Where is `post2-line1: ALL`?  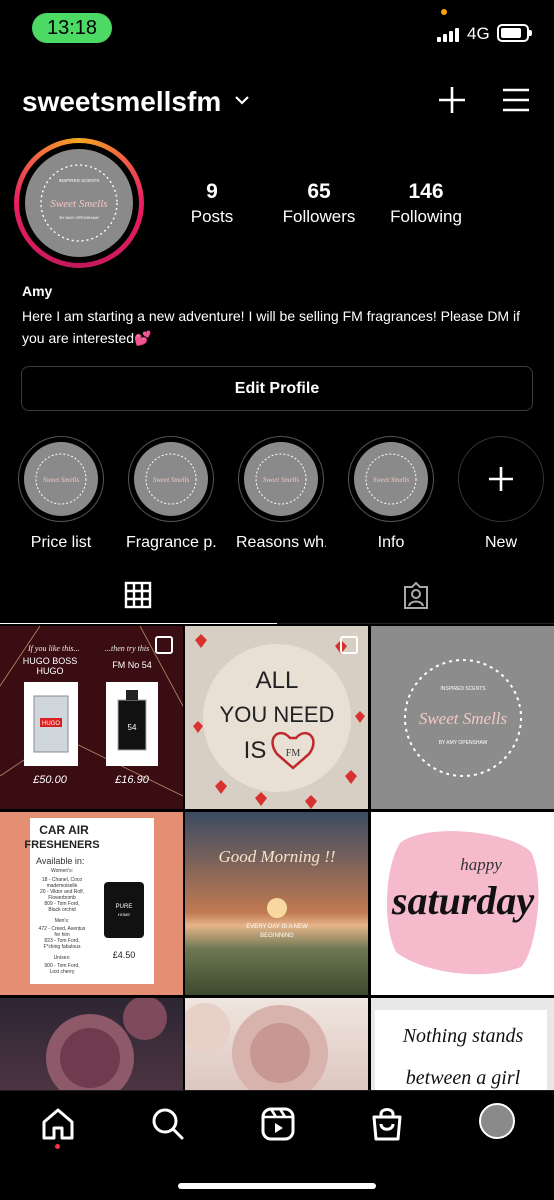 post2-line1: ALL is located at coordinates (277, 680).